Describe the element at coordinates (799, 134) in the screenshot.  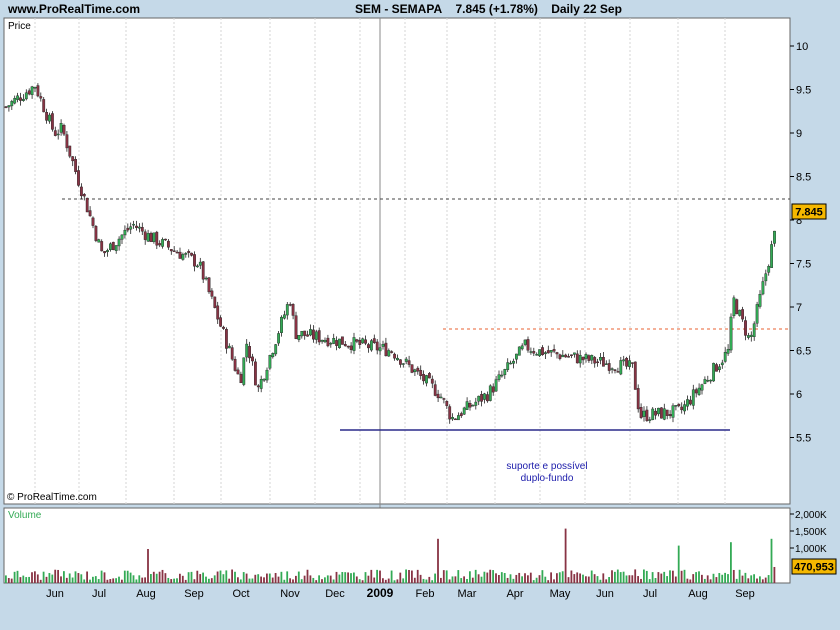
I see `price-tick-label: 9` at that location.